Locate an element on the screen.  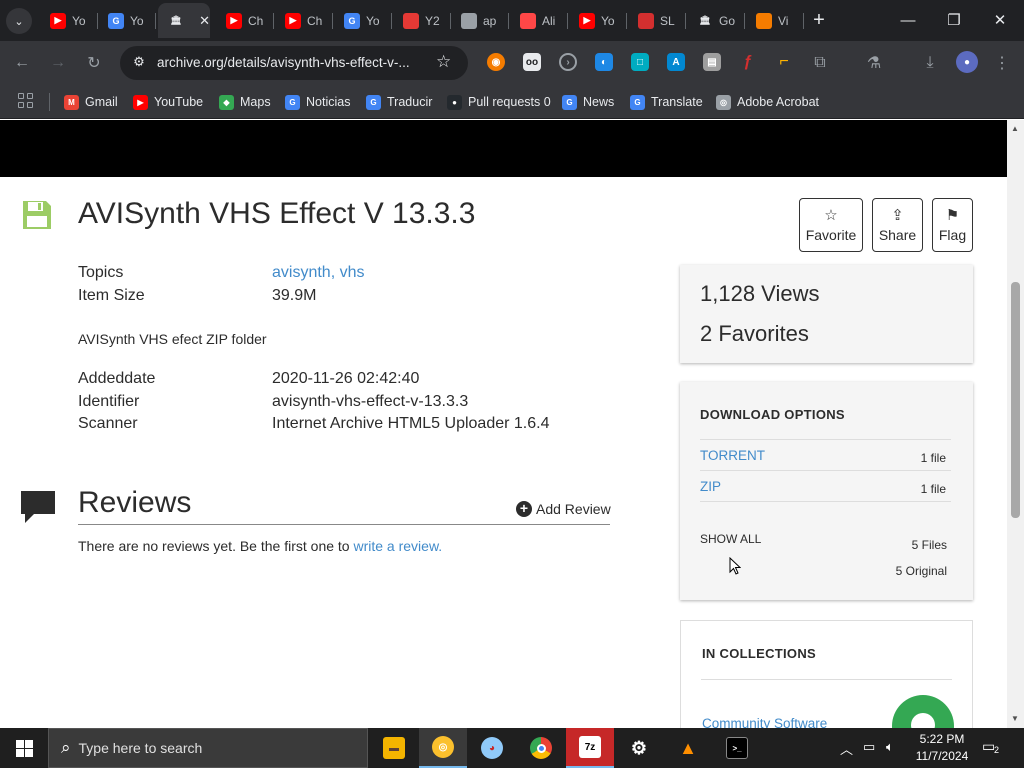
download-option-row: TORRENT 1 file is located at coordinates (825, 454).